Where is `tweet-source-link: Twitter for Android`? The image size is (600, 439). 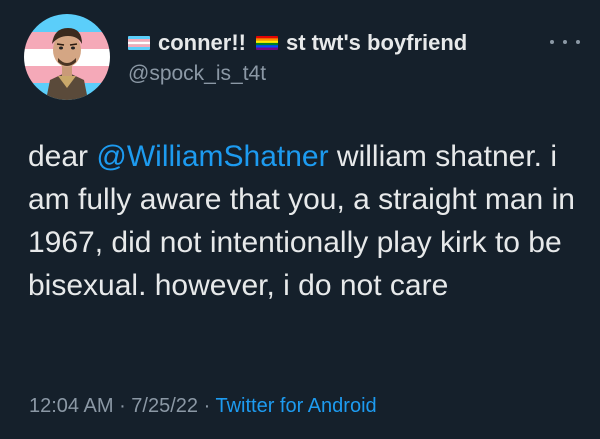 tweet-source-link: Twitter for Android is located at coordinates (295, 406).